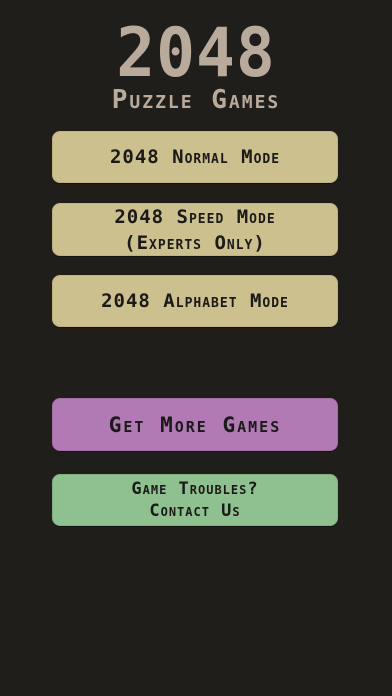  What do you see at coordinates (196, 53) in the screenshot?
I see `game-title: 2048` at bounding box center [196, 53].